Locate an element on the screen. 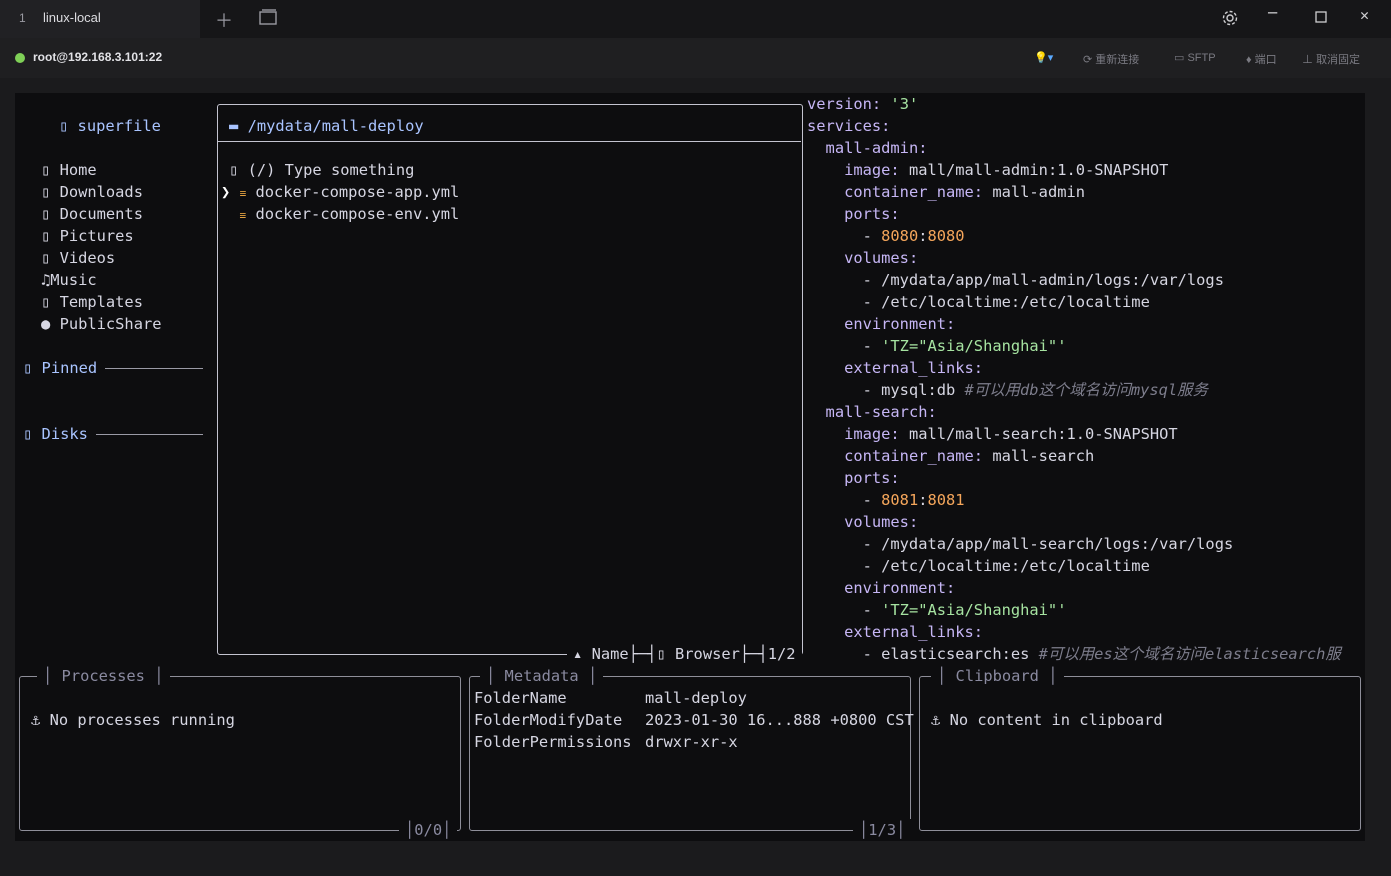 This screenshot has height=876, width=1391. sidebar-title: ▯ superfile is located at coordinates (110, 126).